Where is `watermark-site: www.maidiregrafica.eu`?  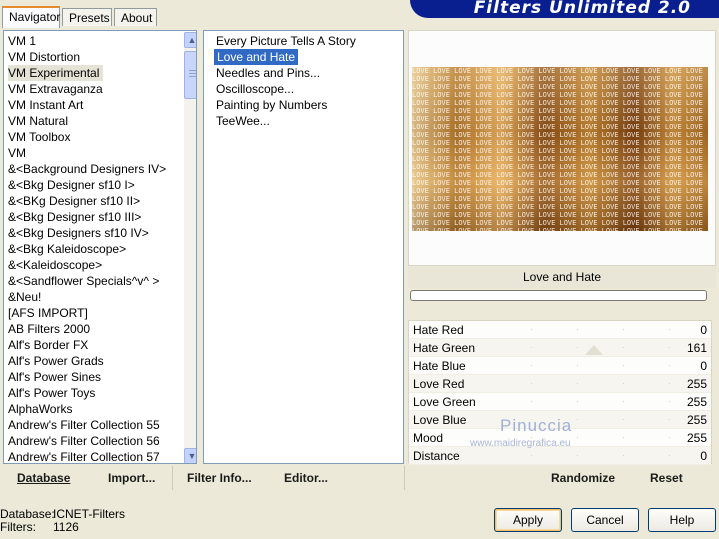
watermark-site: www.maidiregrafica.eu is located at coordinates (520, 443).